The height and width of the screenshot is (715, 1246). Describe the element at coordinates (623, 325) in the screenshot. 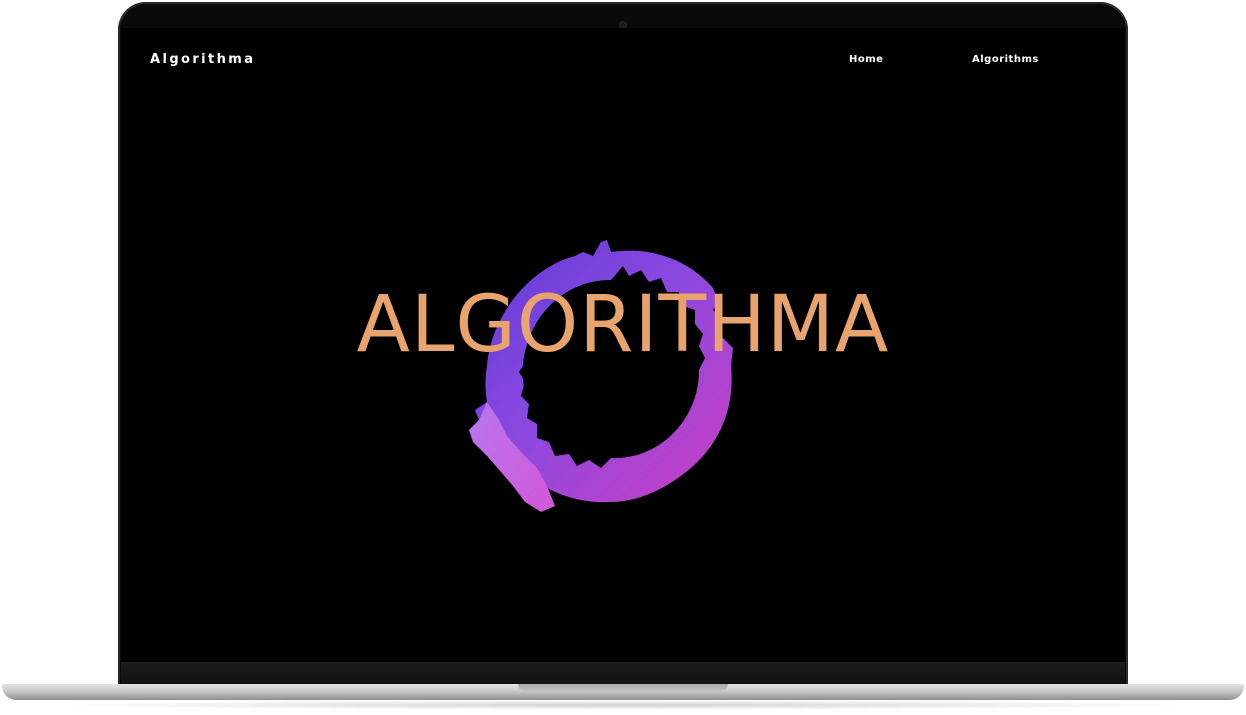

I see `hero-title: ALGORITHMA` at that location.